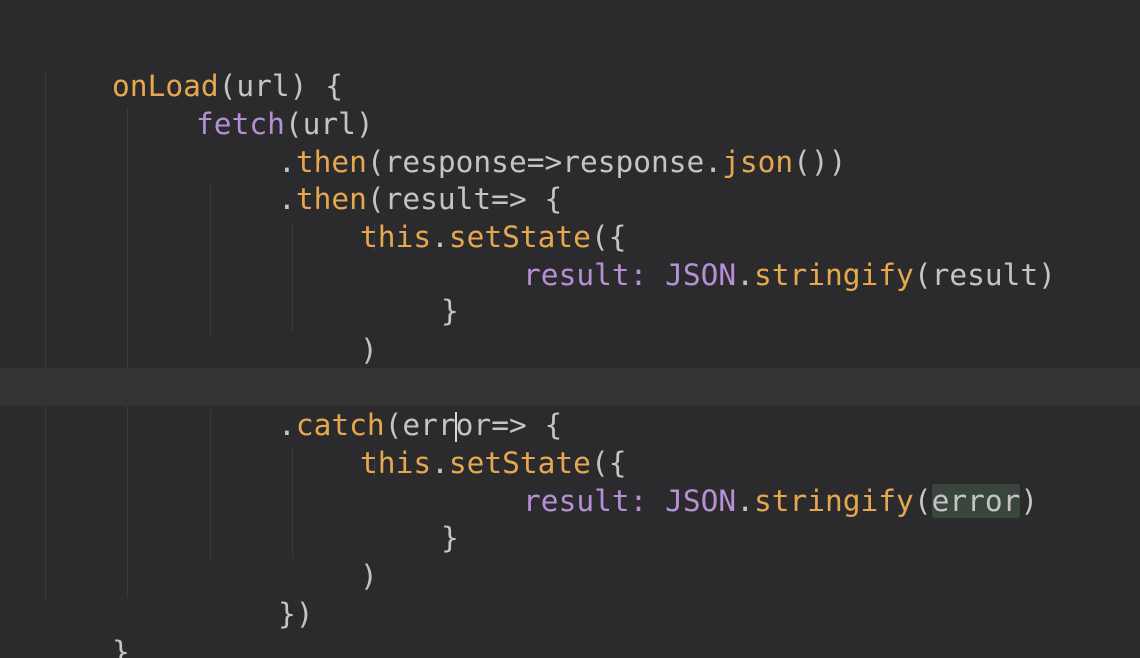 The width and height of the screenshot is (1140, 658). I want to click on code-line: .then(response=>response.json()), so click(570, 142).